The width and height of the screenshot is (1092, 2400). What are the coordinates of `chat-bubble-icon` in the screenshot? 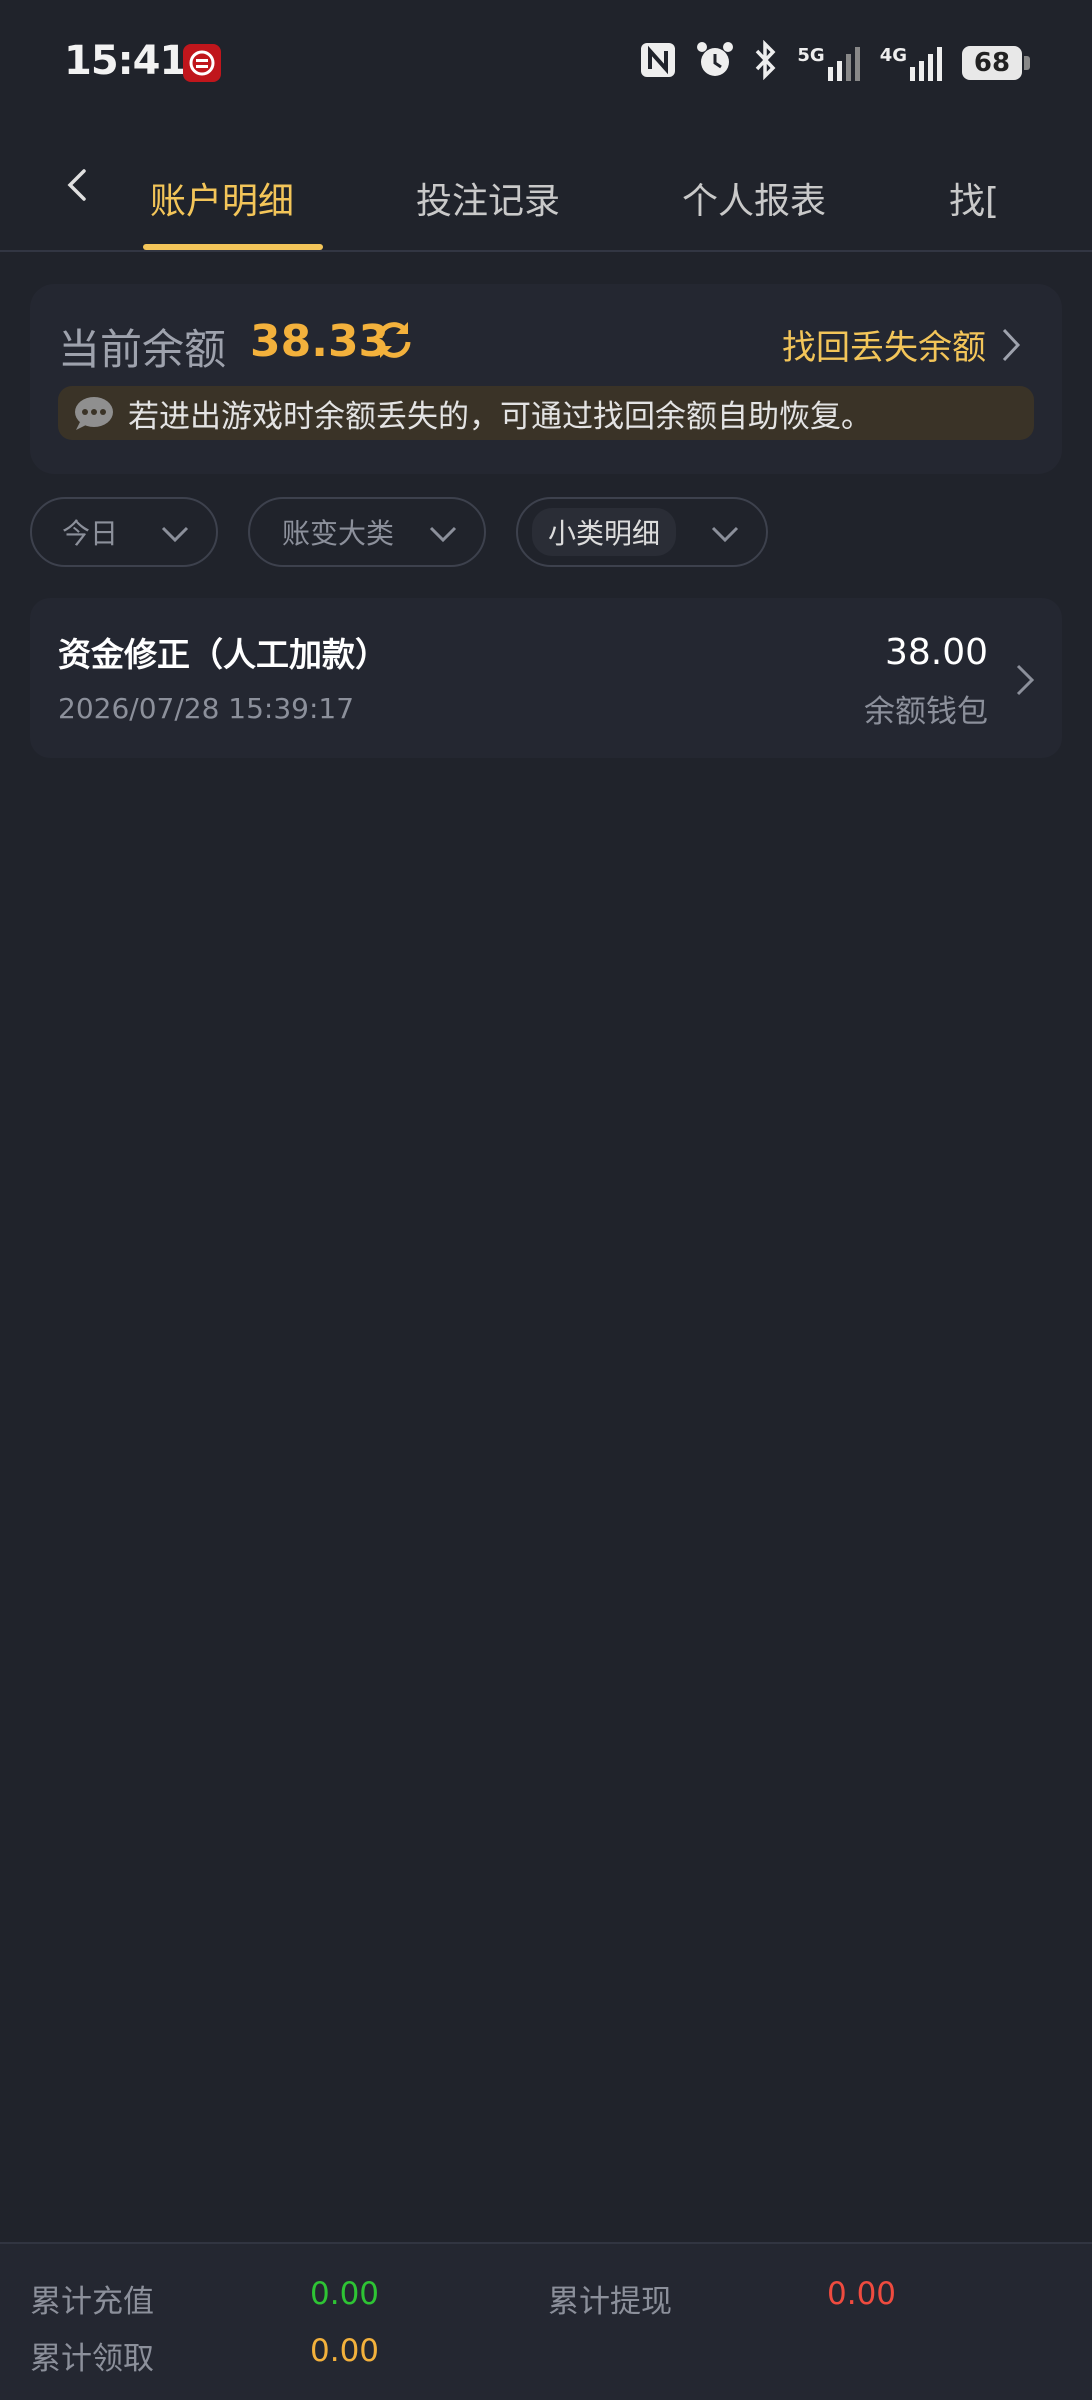 It's located at (94, 413).